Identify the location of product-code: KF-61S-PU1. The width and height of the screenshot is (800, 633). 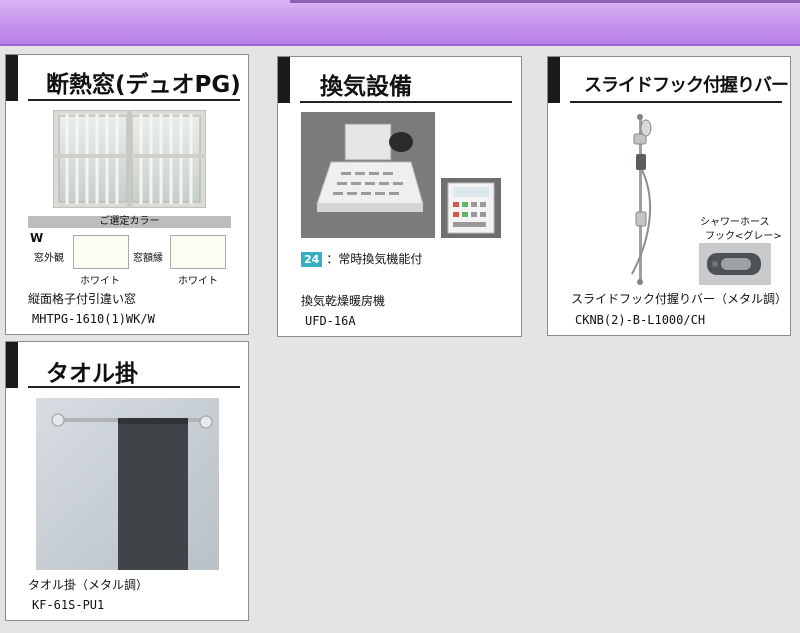
(68, 605).